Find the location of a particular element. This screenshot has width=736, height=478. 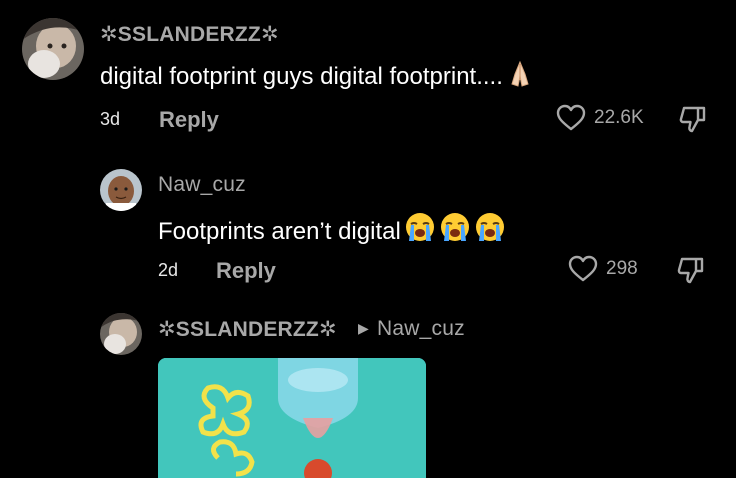

reply-arrow-icon: ▶ is located at coordinates (363, 328).